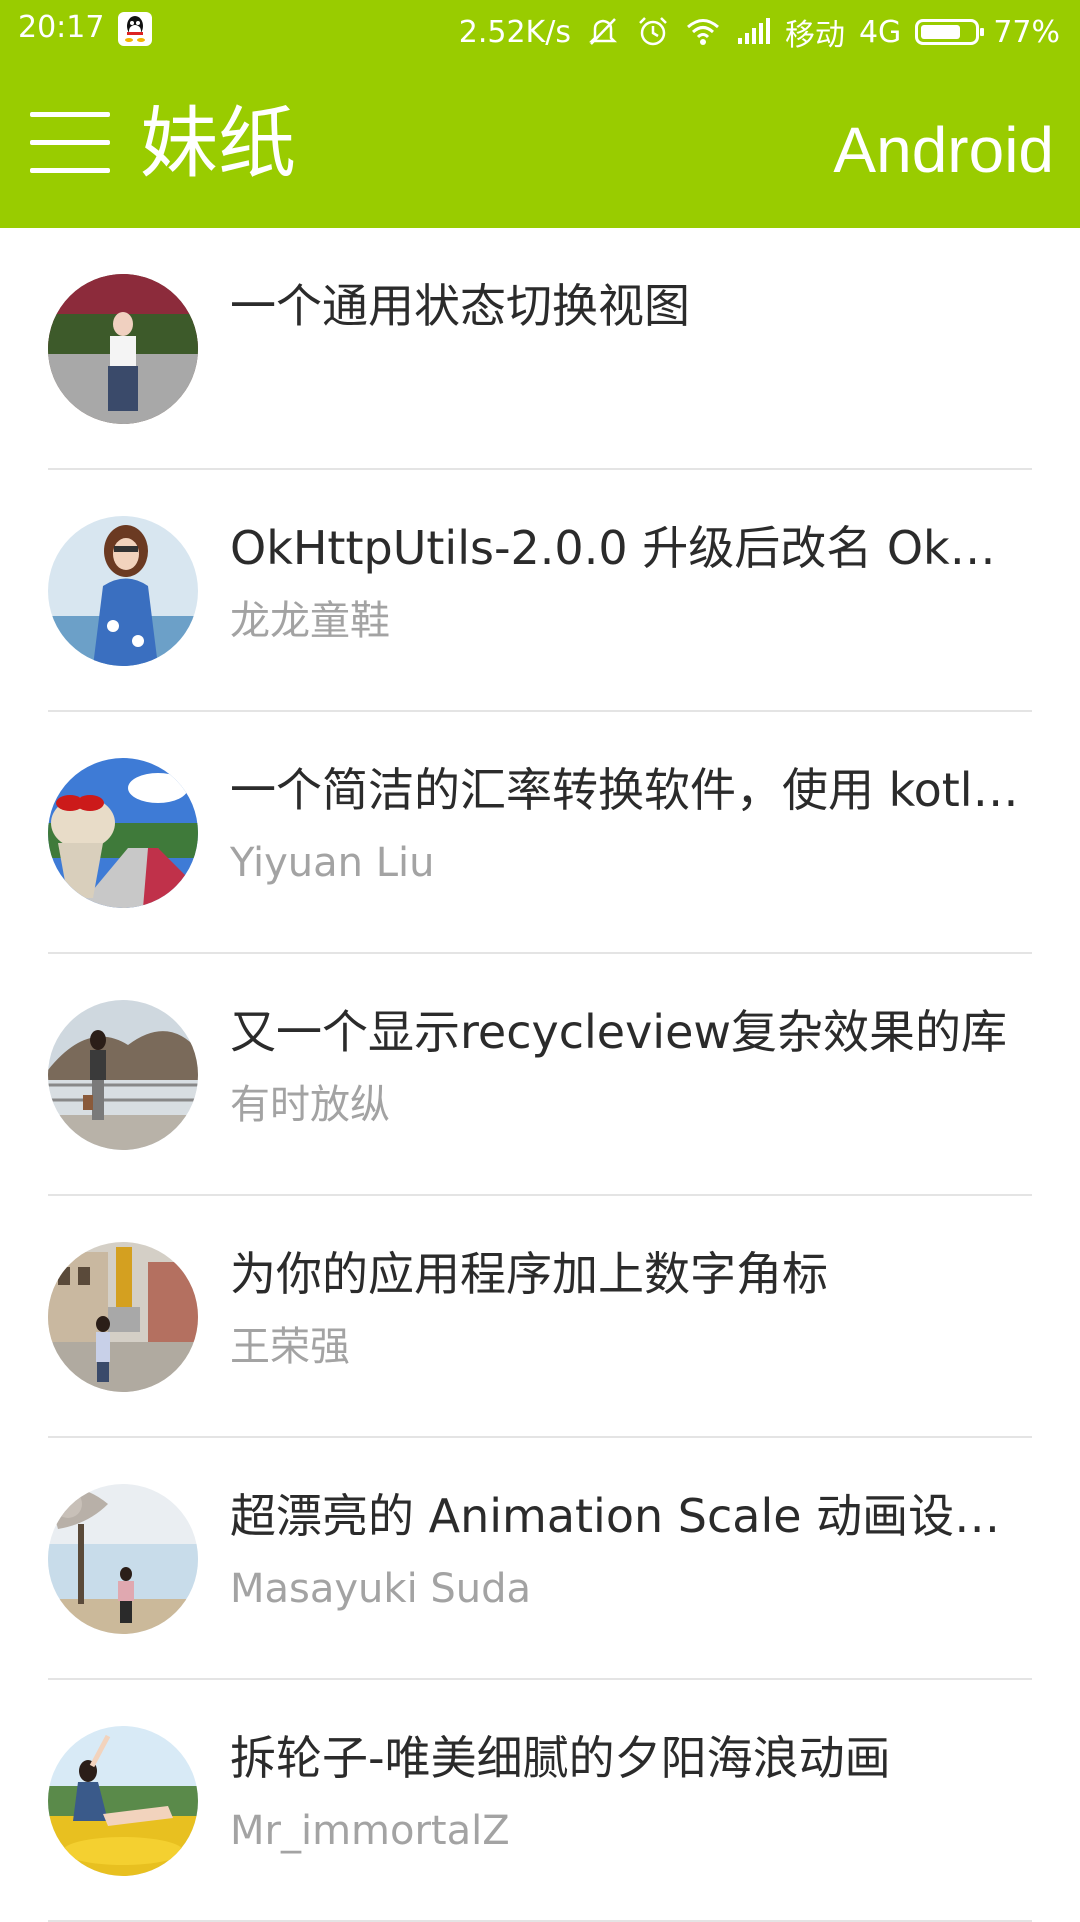 This screenshot has width=1080, height=1922. I want to click on list-item: 超漂亮的 Animation Scale 动画设置… Masayuki Suda, so click(540, 1559).